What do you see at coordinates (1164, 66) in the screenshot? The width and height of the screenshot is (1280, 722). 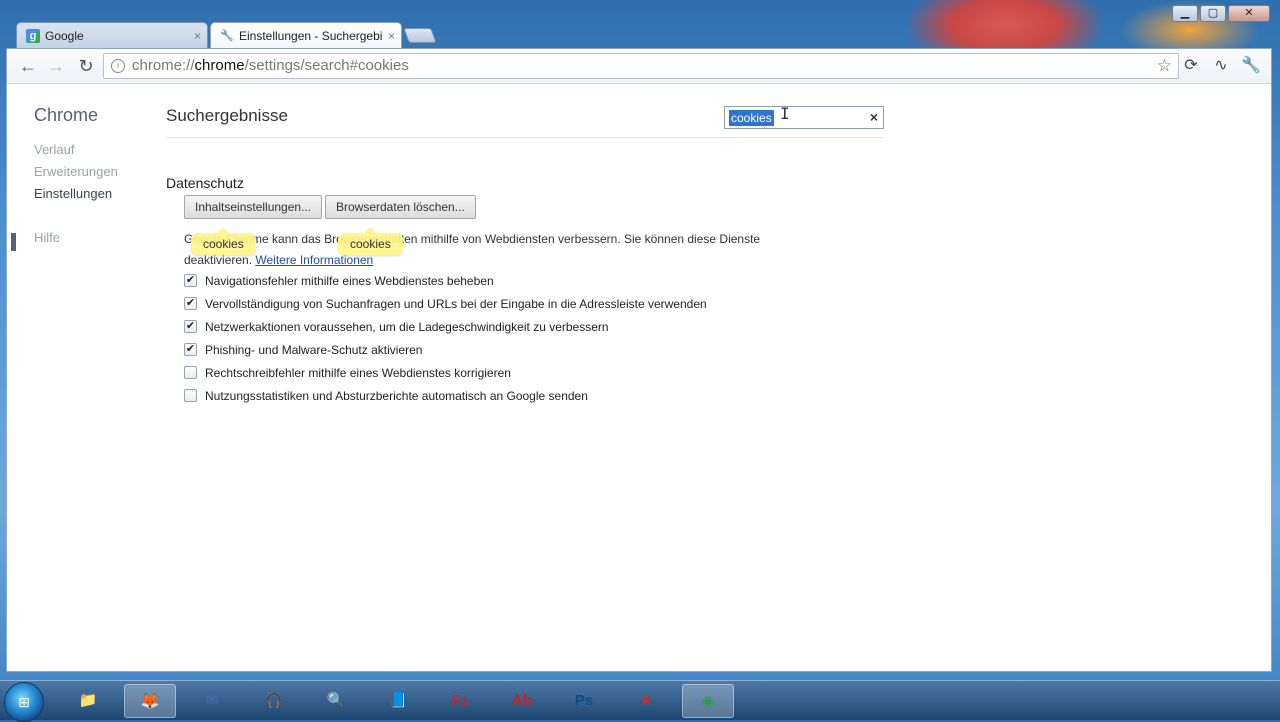 I see `bookmark-star-icon: ☆` at bounding box center [1164, 66].